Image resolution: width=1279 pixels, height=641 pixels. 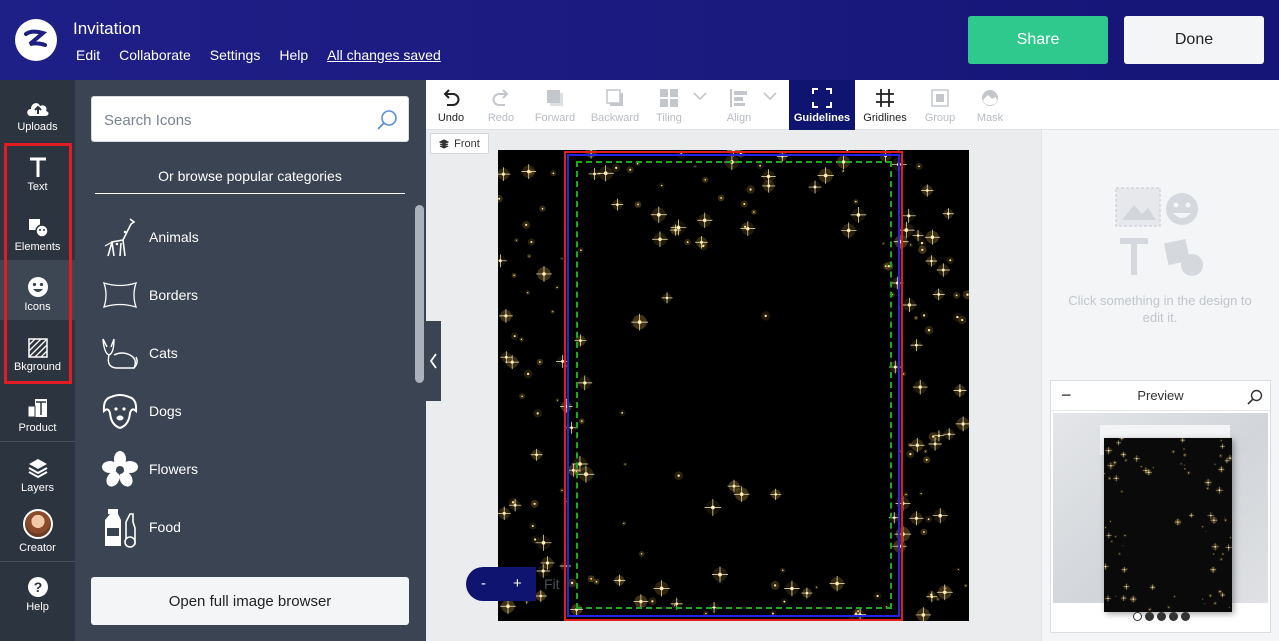 What do you see at coordinates (249, 411) in the screenshot?
I see `category-dogs: Dogs` at bounding box center [249, 411].